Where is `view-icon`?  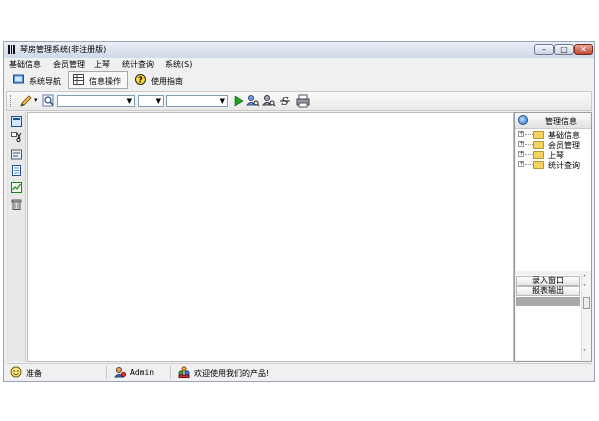
view-icon is located at coordinates (16, 121).